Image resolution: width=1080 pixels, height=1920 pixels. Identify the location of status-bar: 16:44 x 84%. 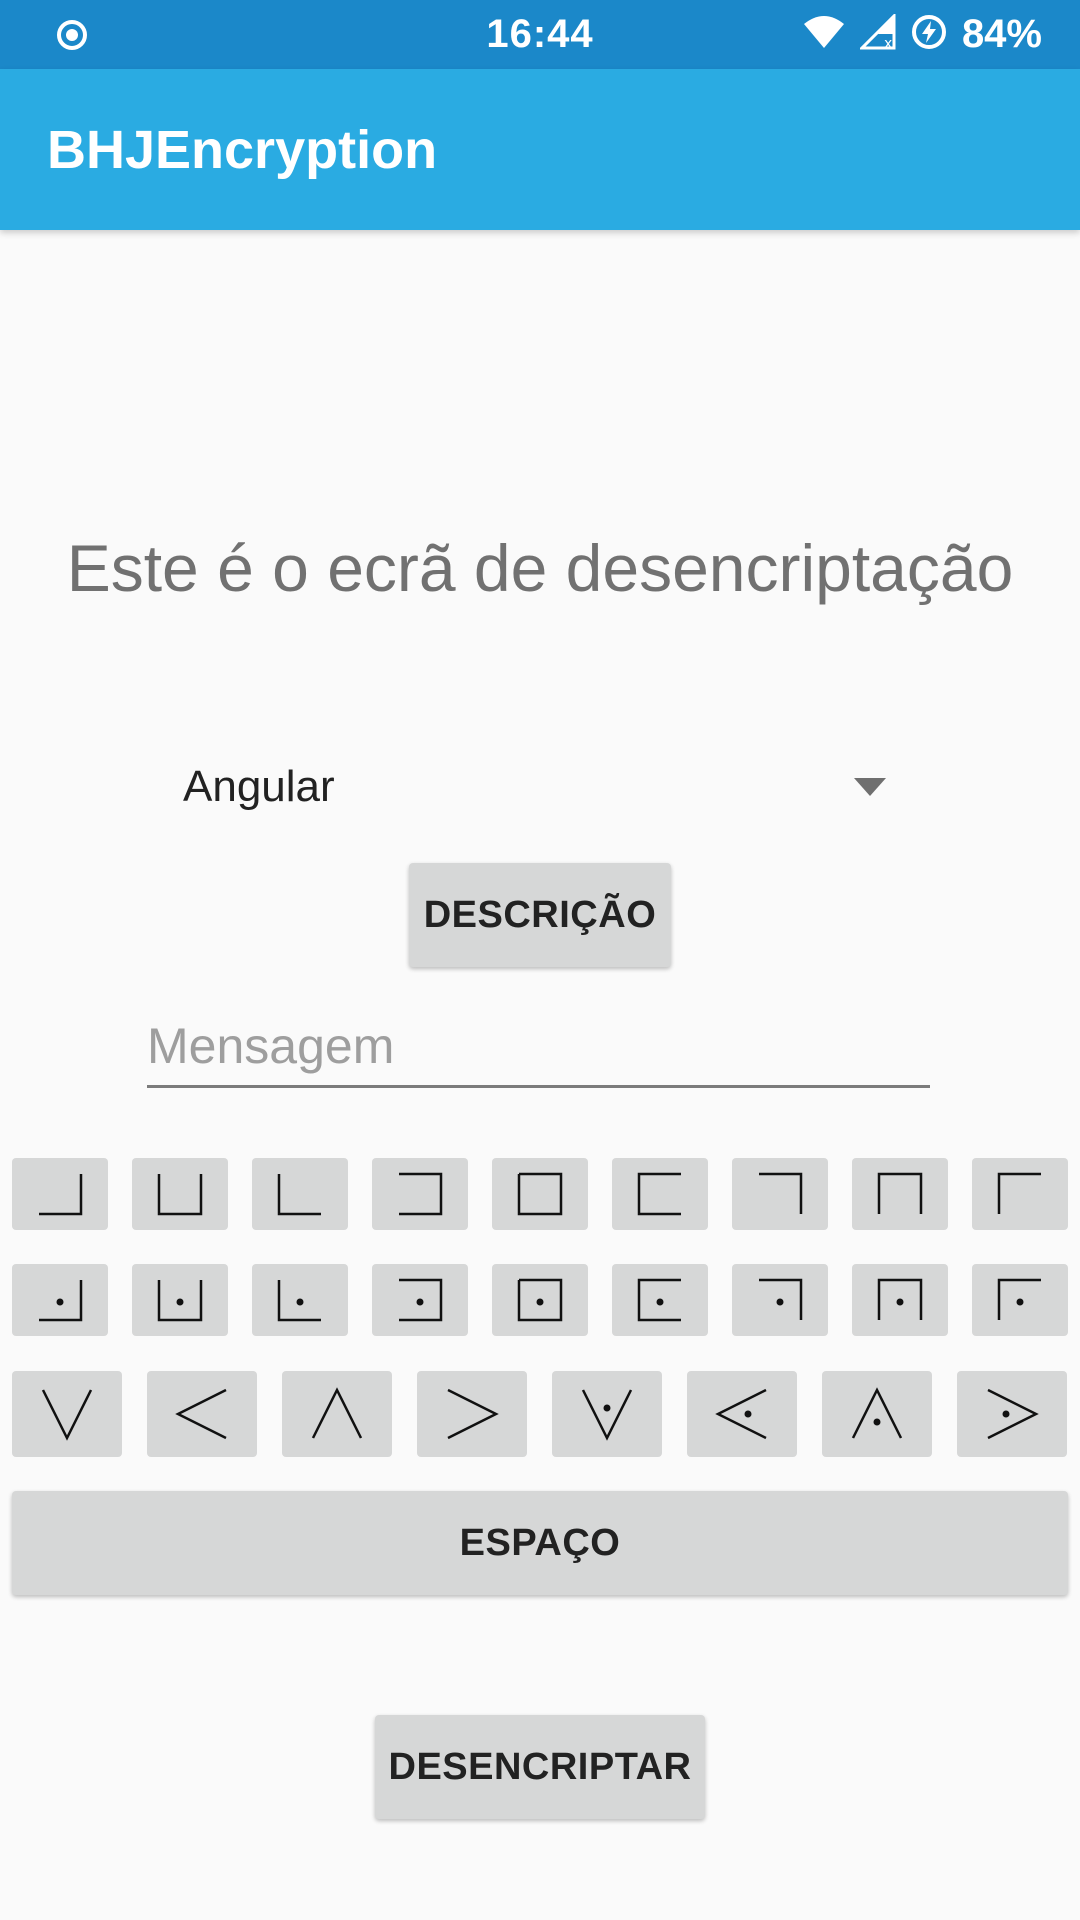
(540, 34).